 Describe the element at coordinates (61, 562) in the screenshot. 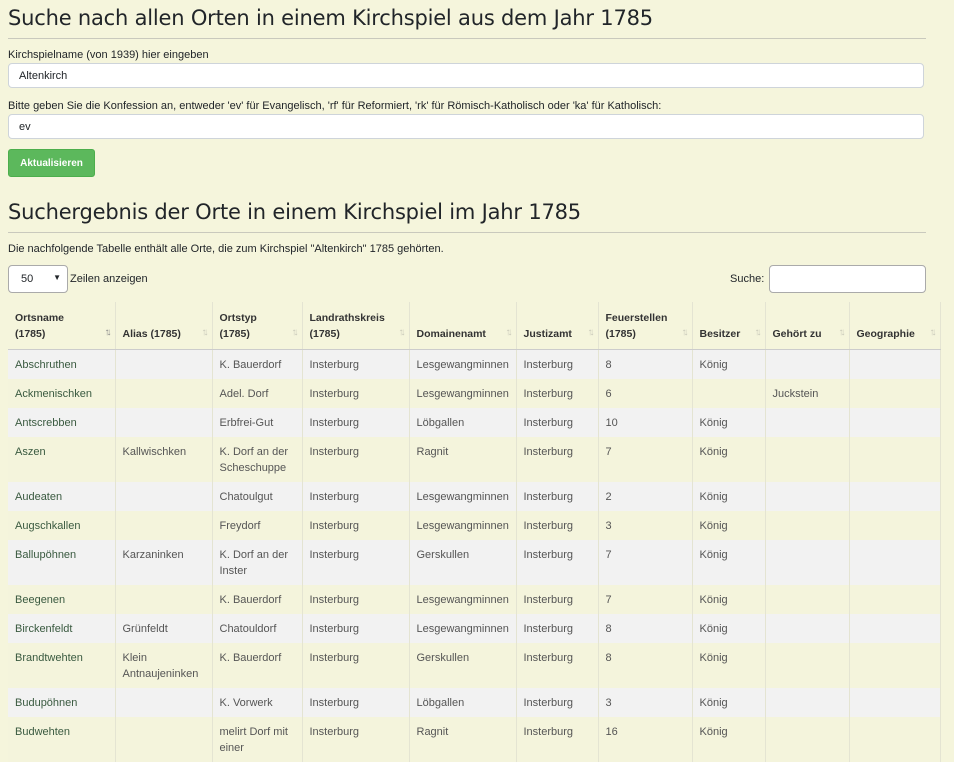

I see `table-cell: Ballupöhnen` at that location.